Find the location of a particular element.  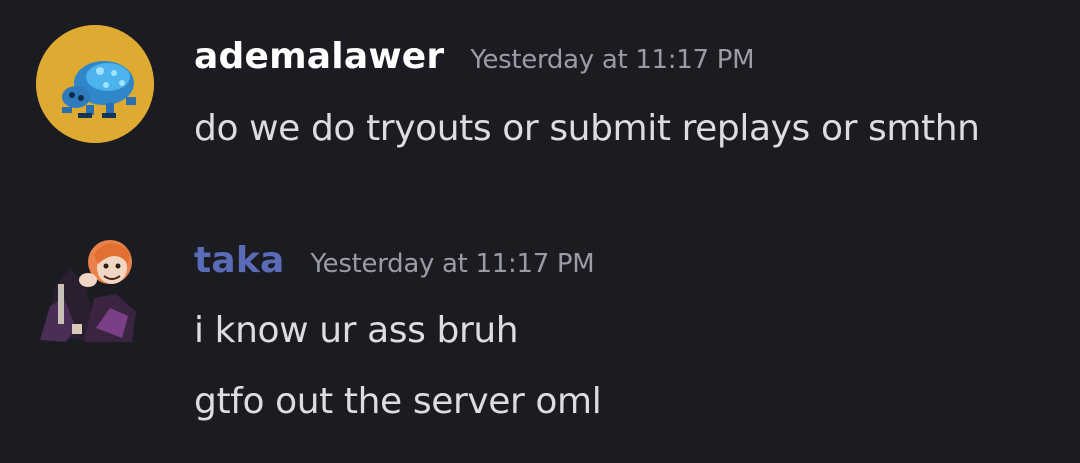

blue-bug-avatar-icon is located at coordinates (95, 84).